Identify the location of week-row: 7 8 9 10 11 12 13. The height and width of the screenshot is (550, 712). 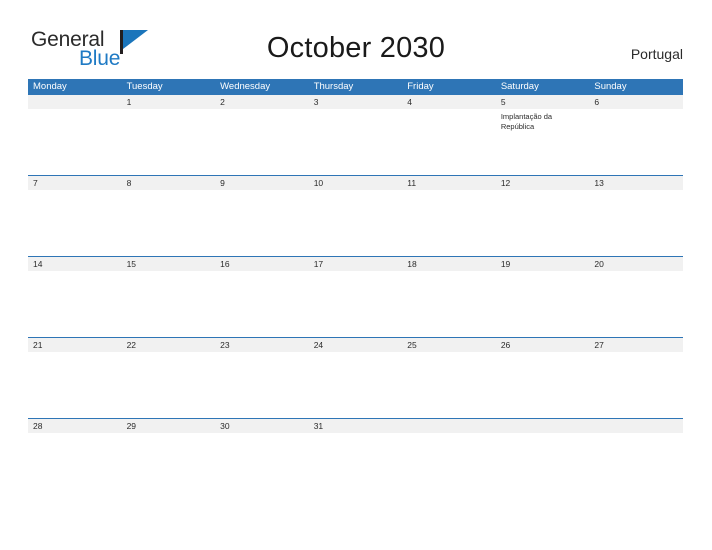
(355, 215).